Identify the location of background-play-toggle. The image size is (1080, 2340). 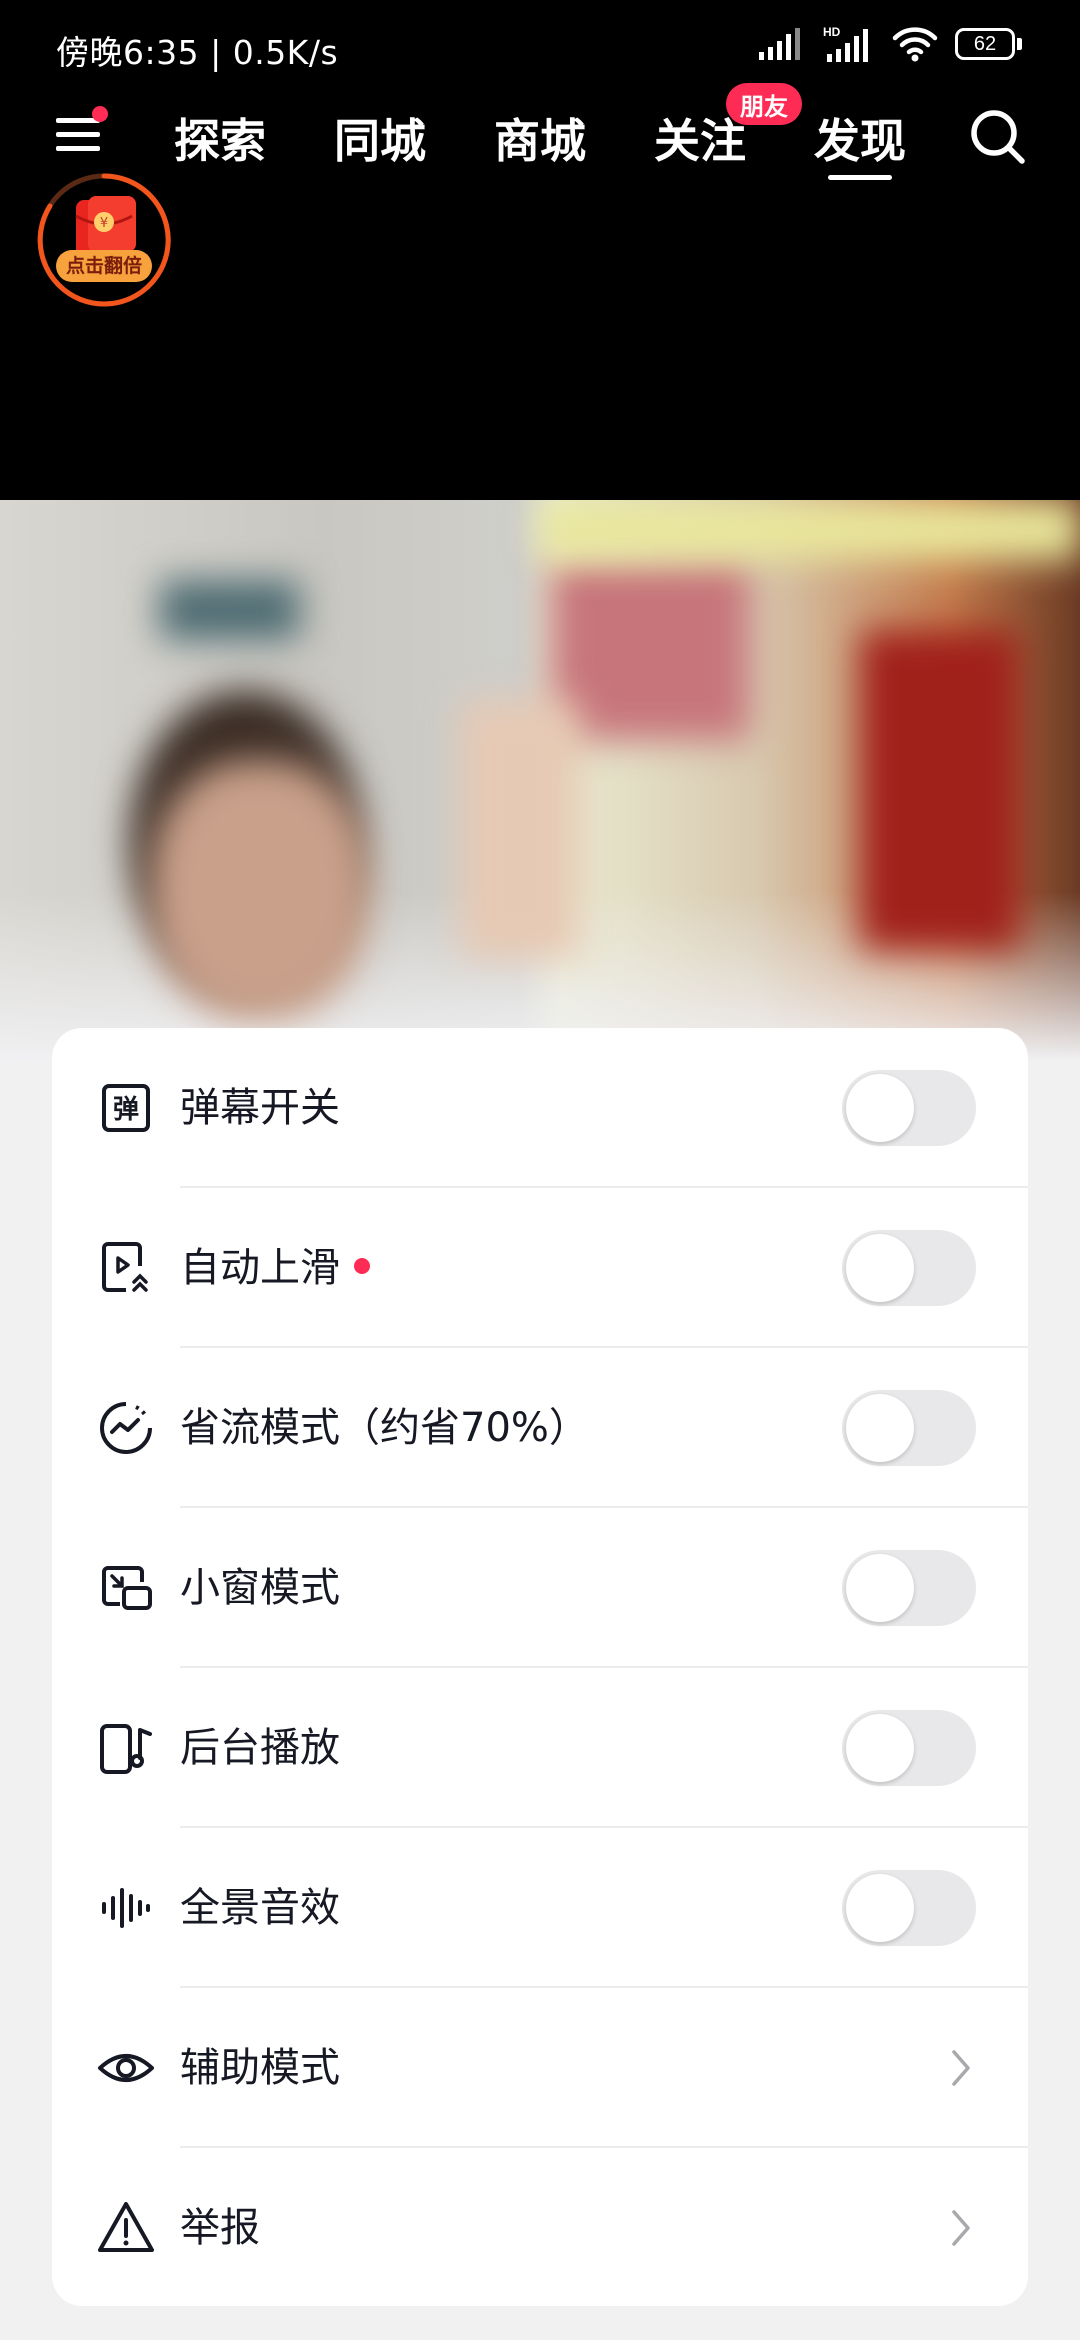
(909, 1748).